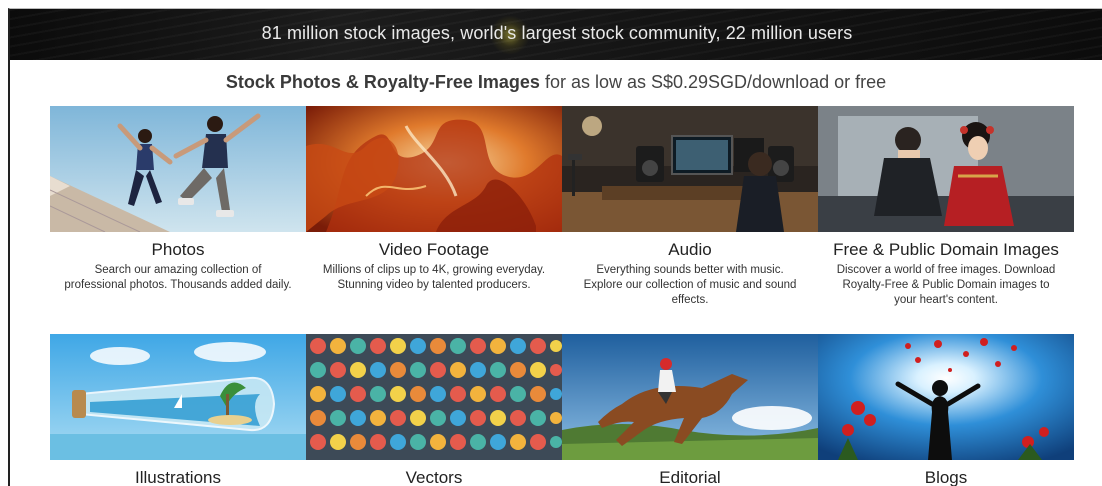 Image resolution: width=1102 pixels, height=486 pixels. I want to click on illustrations-image, so click(178, 397).